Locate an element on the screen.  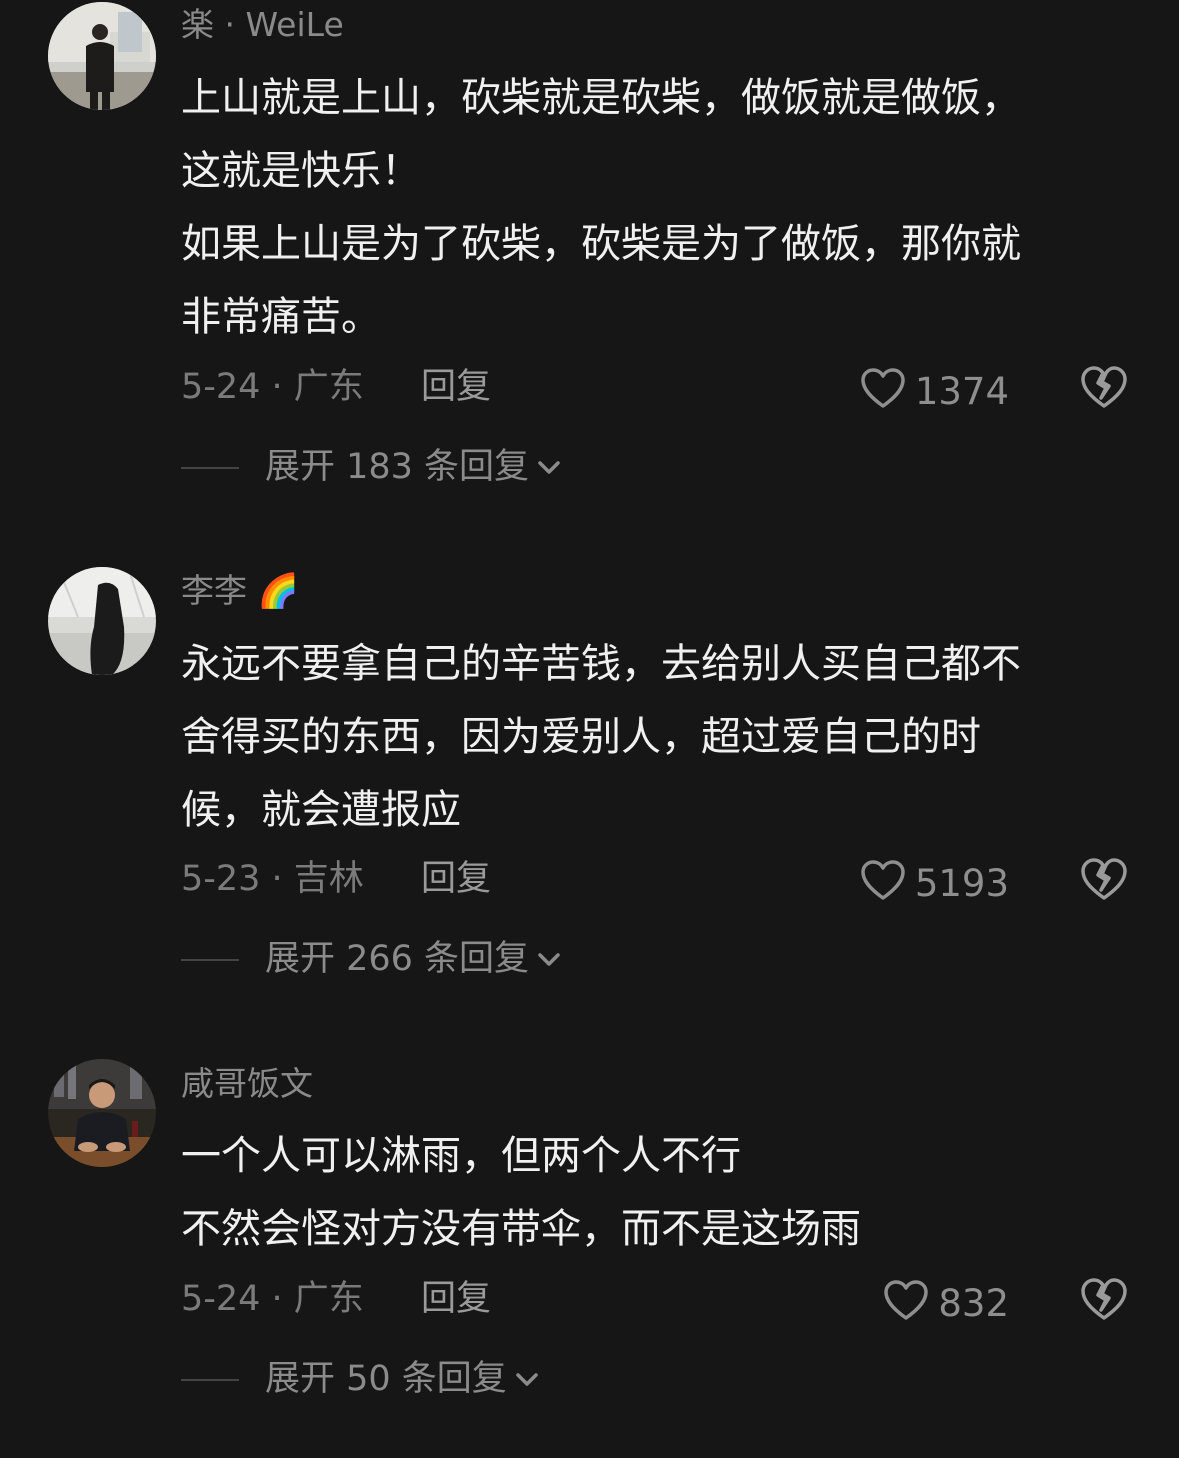
comment-line: 如果上山是为了砍柴，砍柴是为了做饭，那你就 is located at coordinates (601, 244).